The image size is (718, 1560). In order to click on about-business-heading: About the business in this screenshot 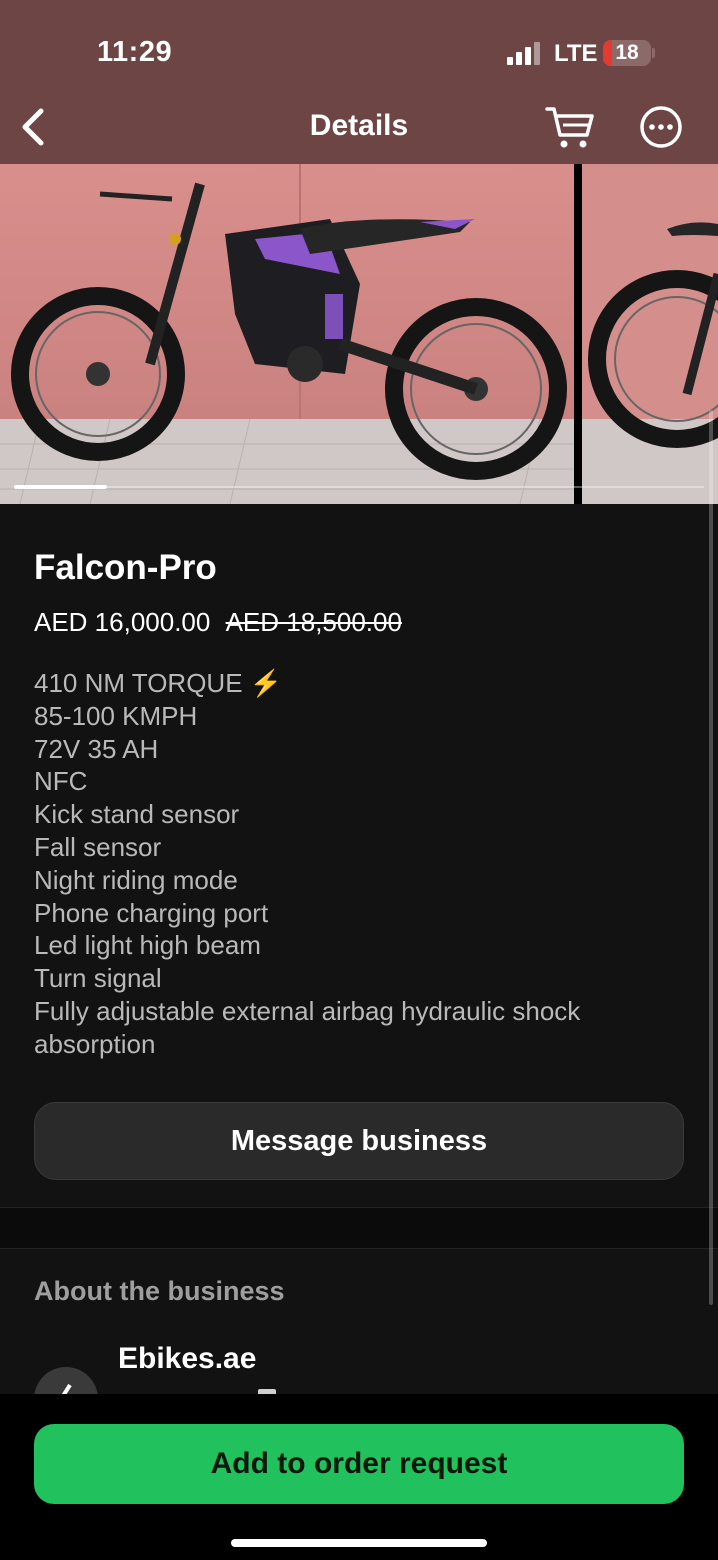, I will do `click(159, 1291)`.